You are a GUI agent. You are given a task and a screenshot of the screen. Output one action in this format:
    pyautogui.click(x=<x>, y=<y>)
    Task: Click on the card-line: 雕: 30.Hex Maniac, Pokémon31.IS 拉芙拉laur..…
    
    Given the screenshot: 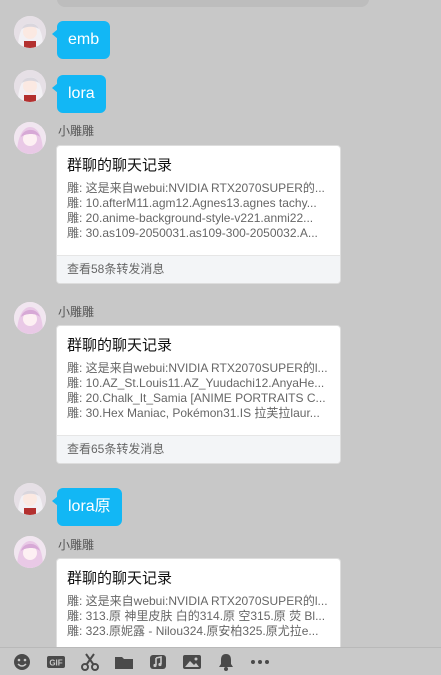 What is the action you would take?
    pyautogui.click(x=193, y=413)
    